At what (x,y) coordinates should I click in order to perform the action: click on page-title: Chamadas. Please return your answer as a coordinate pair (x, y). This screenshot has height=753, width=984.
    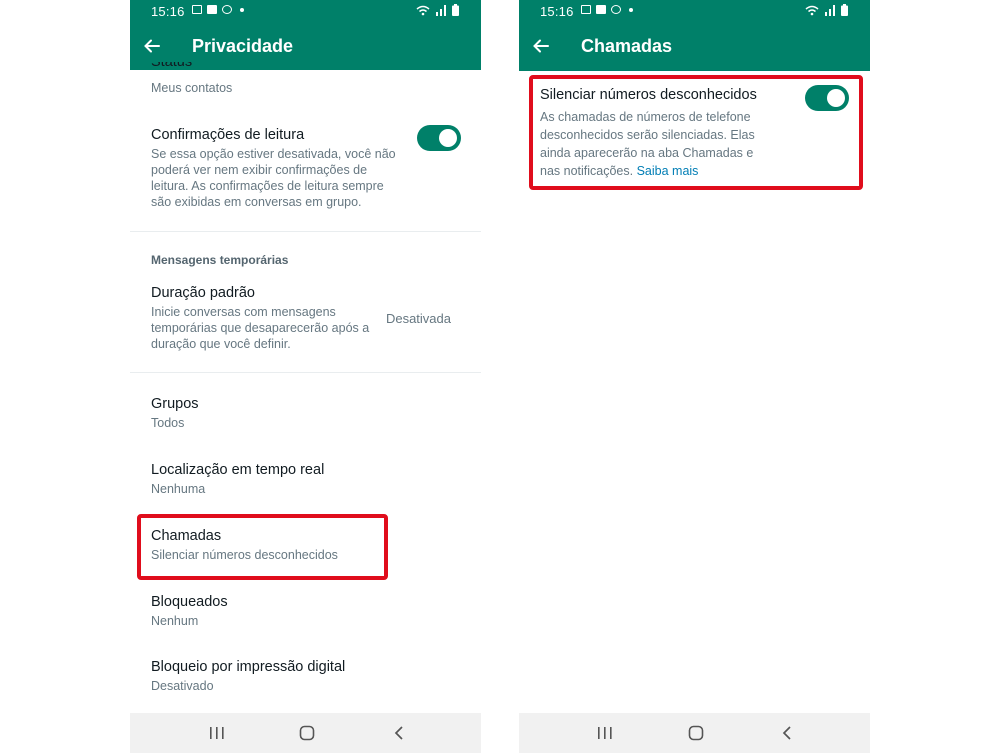
    Looking at the image, I should click on (627, 46).